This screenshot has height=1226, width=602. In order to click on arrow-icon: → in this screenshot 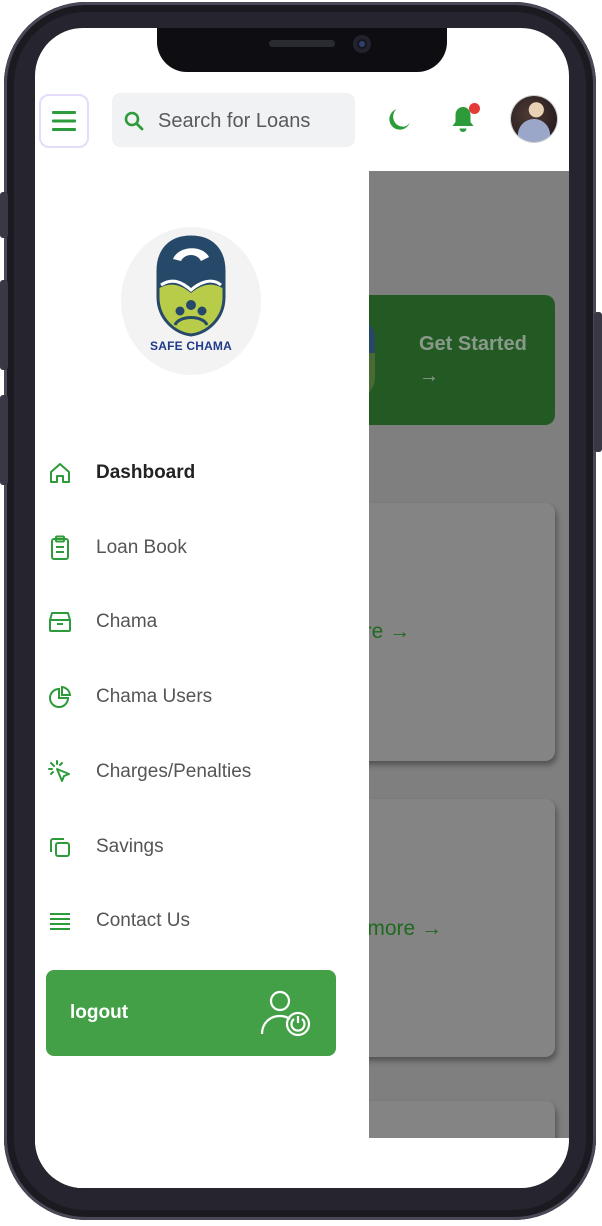, I will do `click(429, 376)`.